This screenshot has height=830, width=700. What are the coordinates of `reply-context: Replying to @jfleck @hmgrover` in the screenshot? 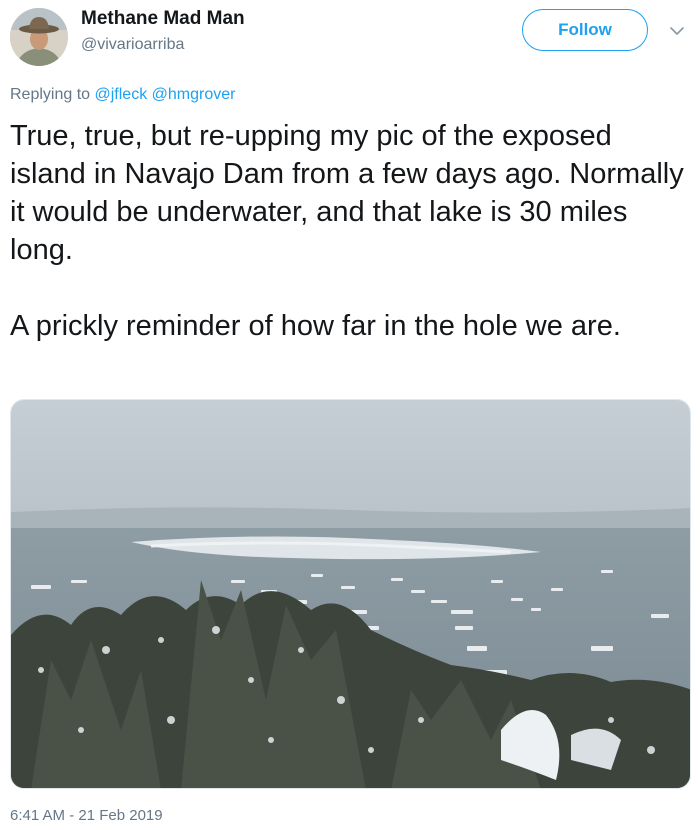 It's located at (122, 95).